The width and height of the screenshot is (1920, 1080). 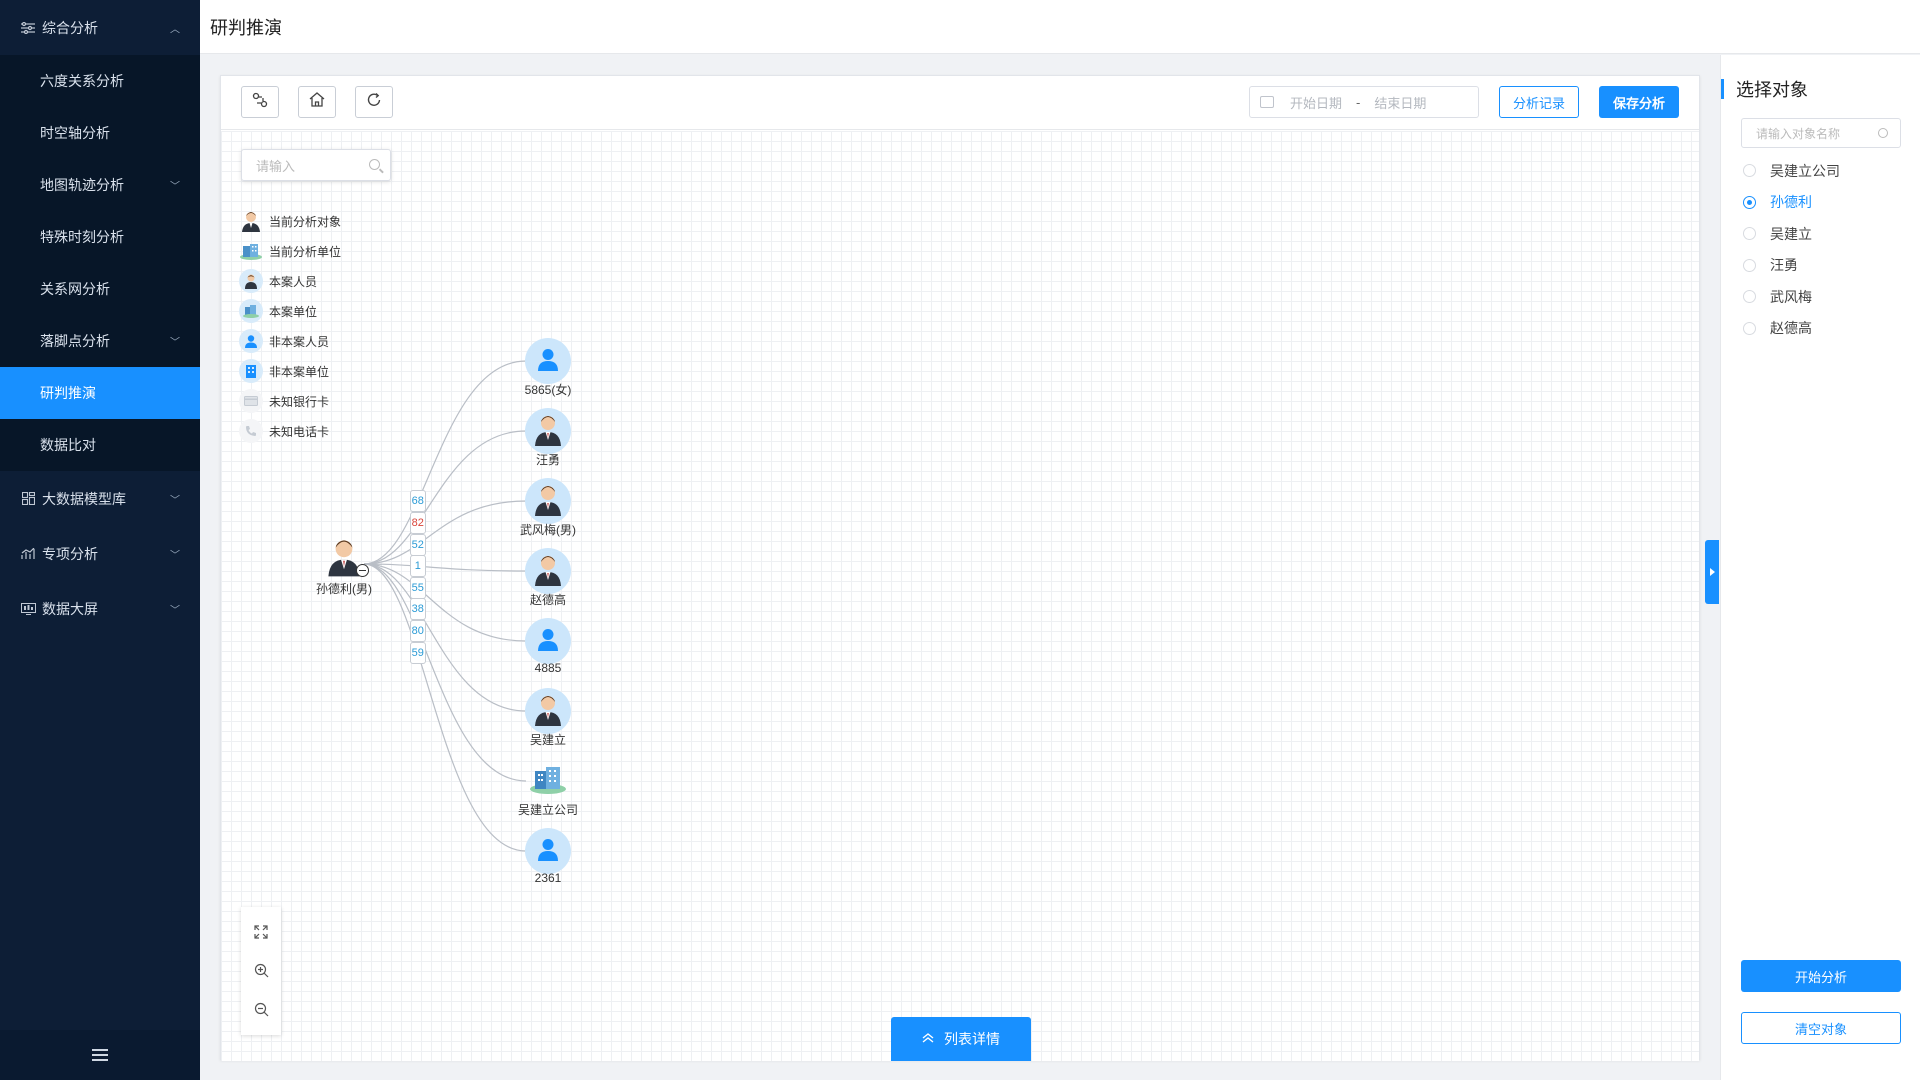 What do you see at coordinates (246, 27) in the screenshot?
I see `page-title: 研判推演` at bounding box center [246, 27].